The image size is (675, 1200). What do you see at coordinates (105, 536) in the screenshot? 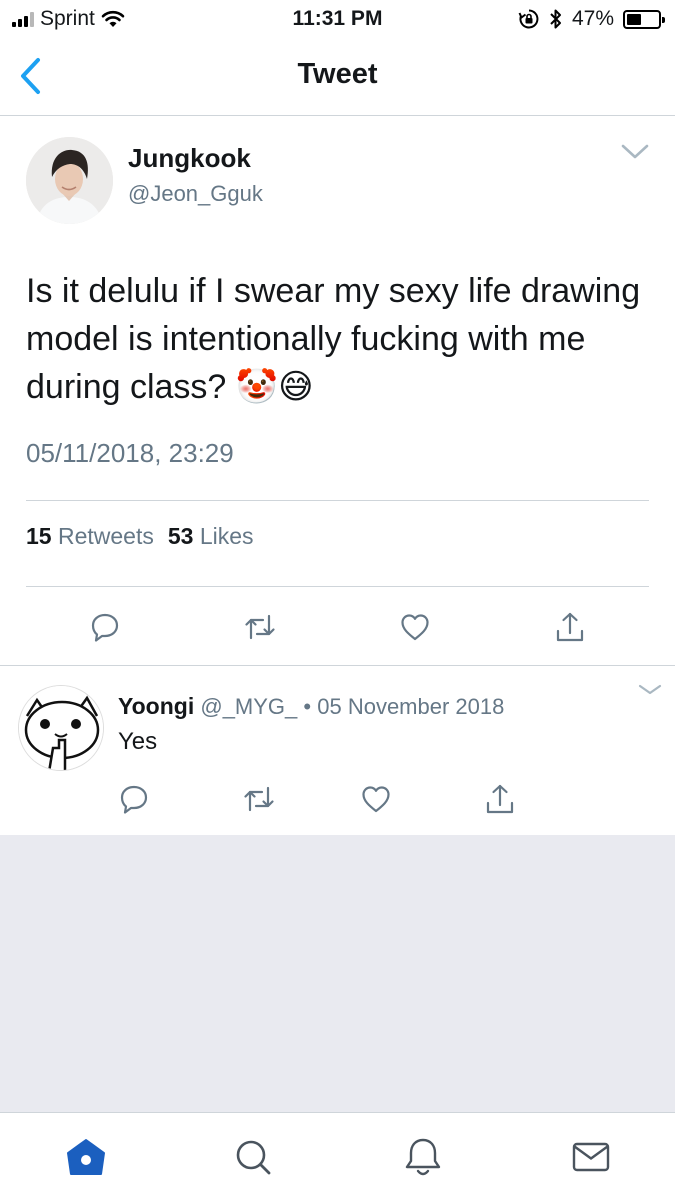
I see `retweets-label: Retweets` at bounding box center [105, 536].